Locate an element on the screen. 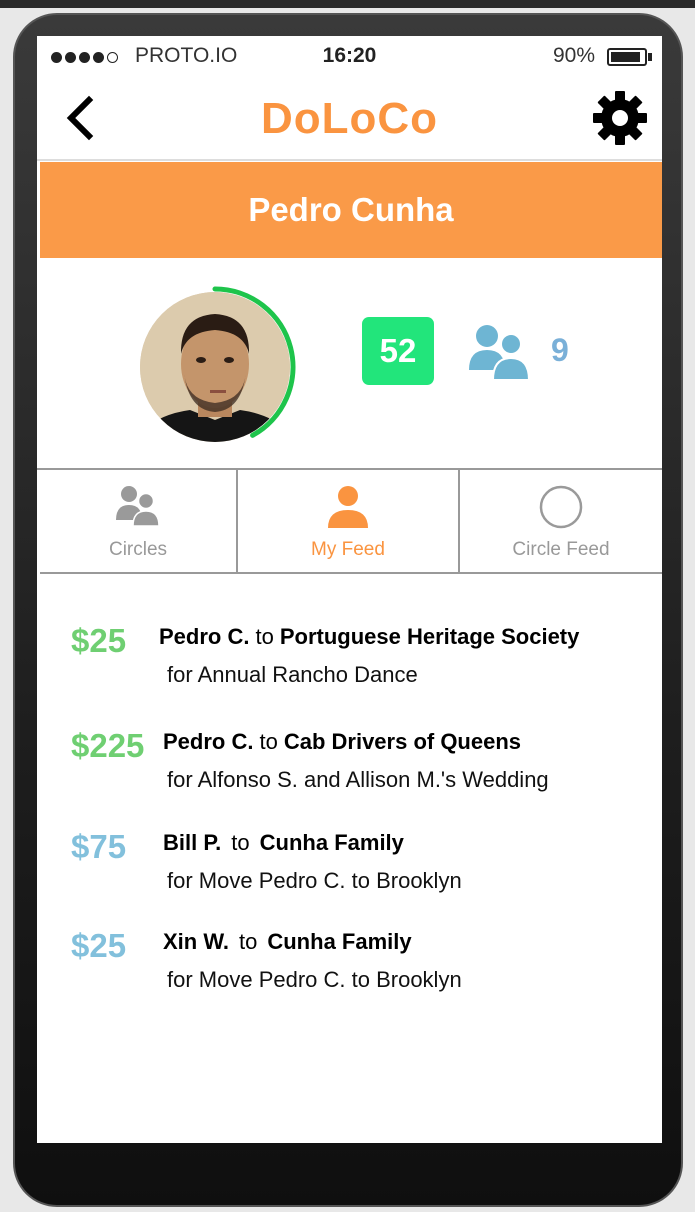 The height and width of the screenshot is (1212, 695). tab-circles-label: Circles is located at coordinates (138, 549).